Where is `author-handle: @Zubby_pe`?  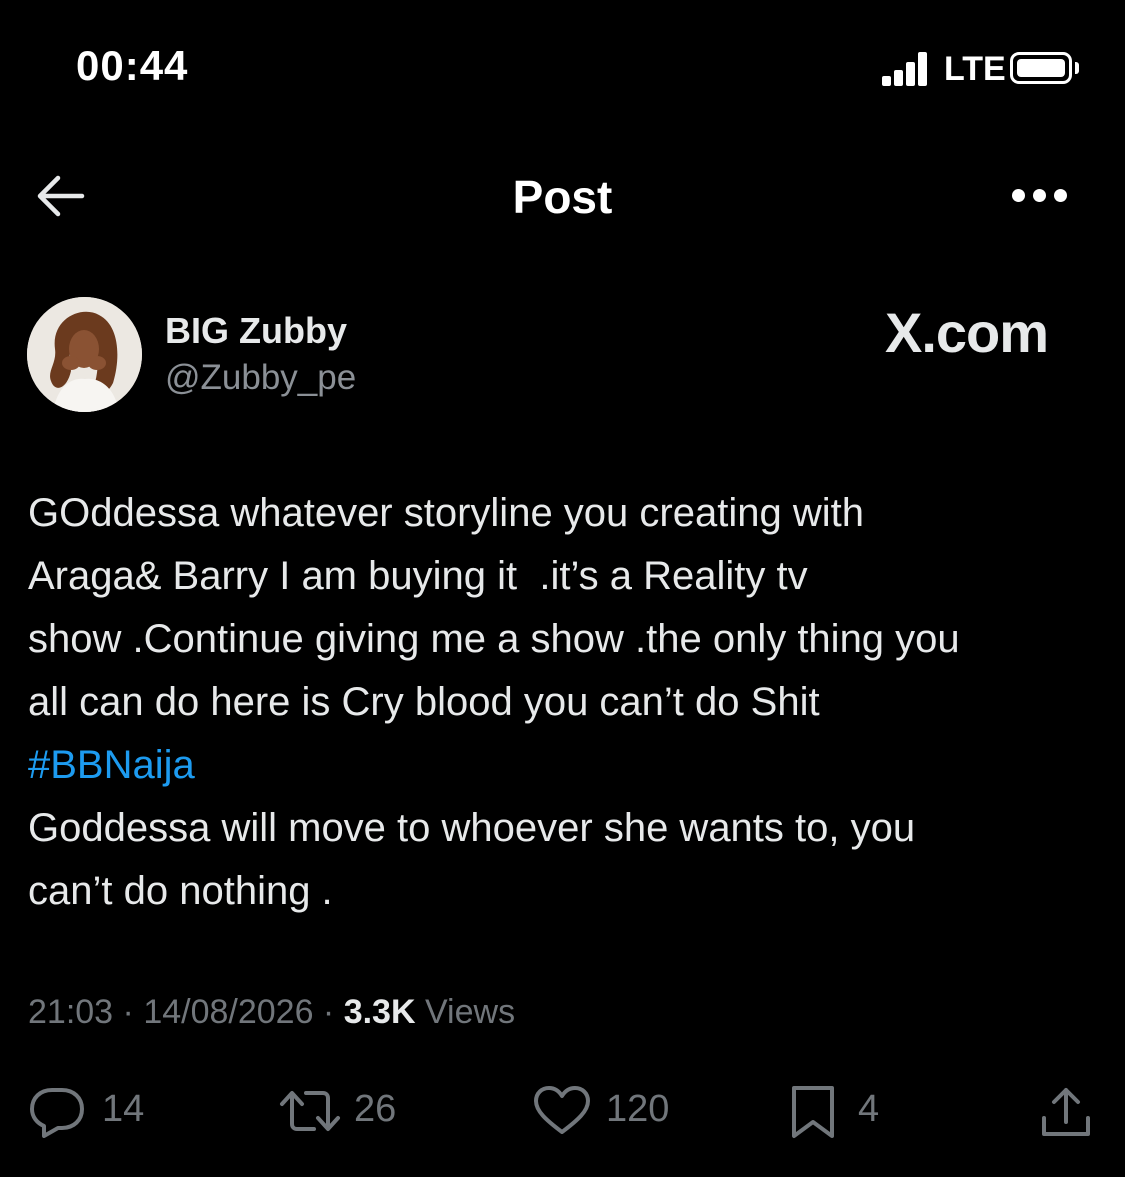
author-handle: @Zubby_pe is located at coordinates (260, 378).